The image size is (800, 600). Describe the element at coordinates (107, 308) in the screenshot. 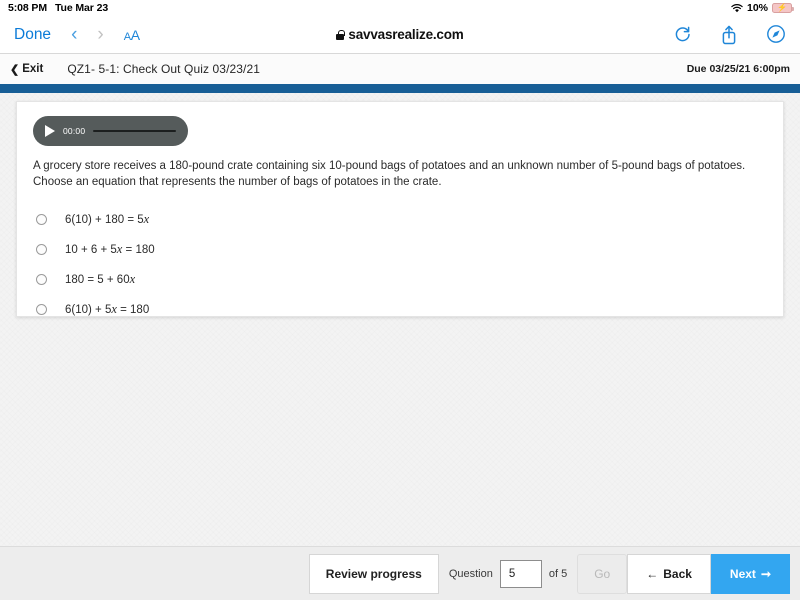

I see `answer-option-label: 6(10) + 5x = 180` at that location.